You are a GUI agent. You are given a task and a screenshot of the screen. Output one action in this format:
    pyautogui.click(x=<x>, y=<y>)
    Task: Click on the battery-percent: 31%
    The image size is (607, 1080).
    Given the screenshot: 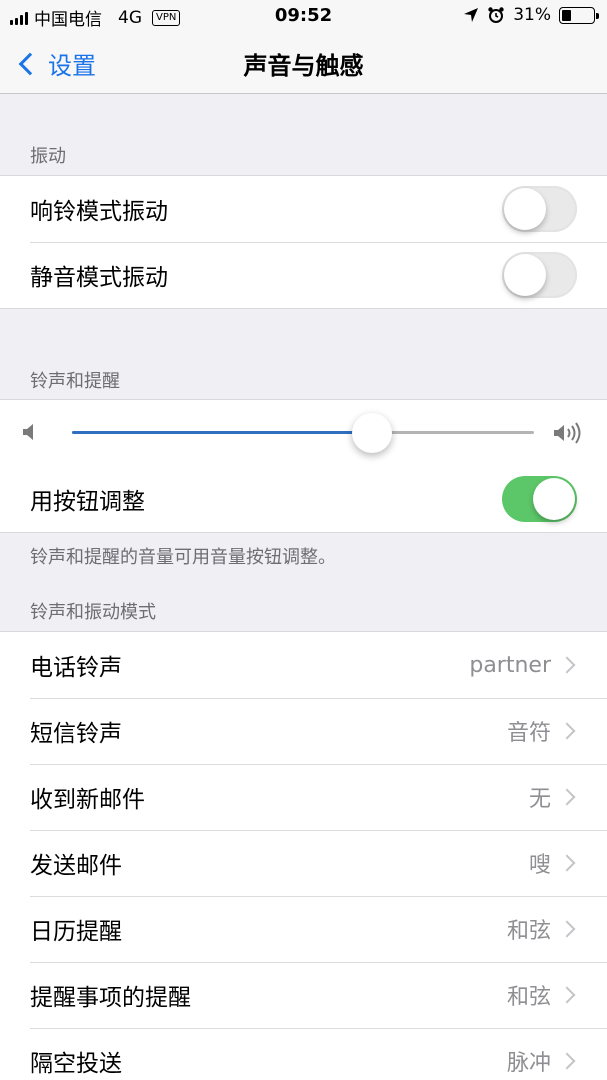 What is the action you would take?
    pyautogui.click(x=532, y=15)
    